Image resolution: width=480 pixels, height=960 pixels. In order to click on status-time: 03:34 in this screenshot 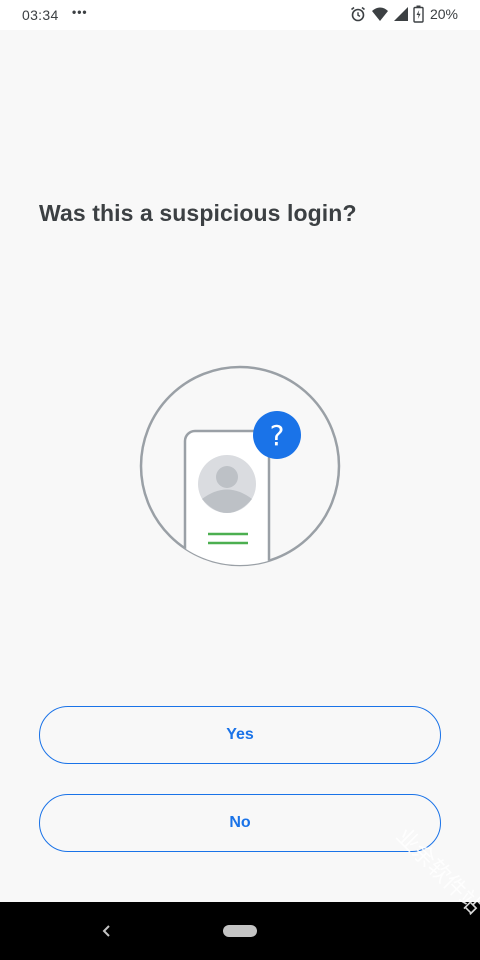, I will do `click(40, 15)`.